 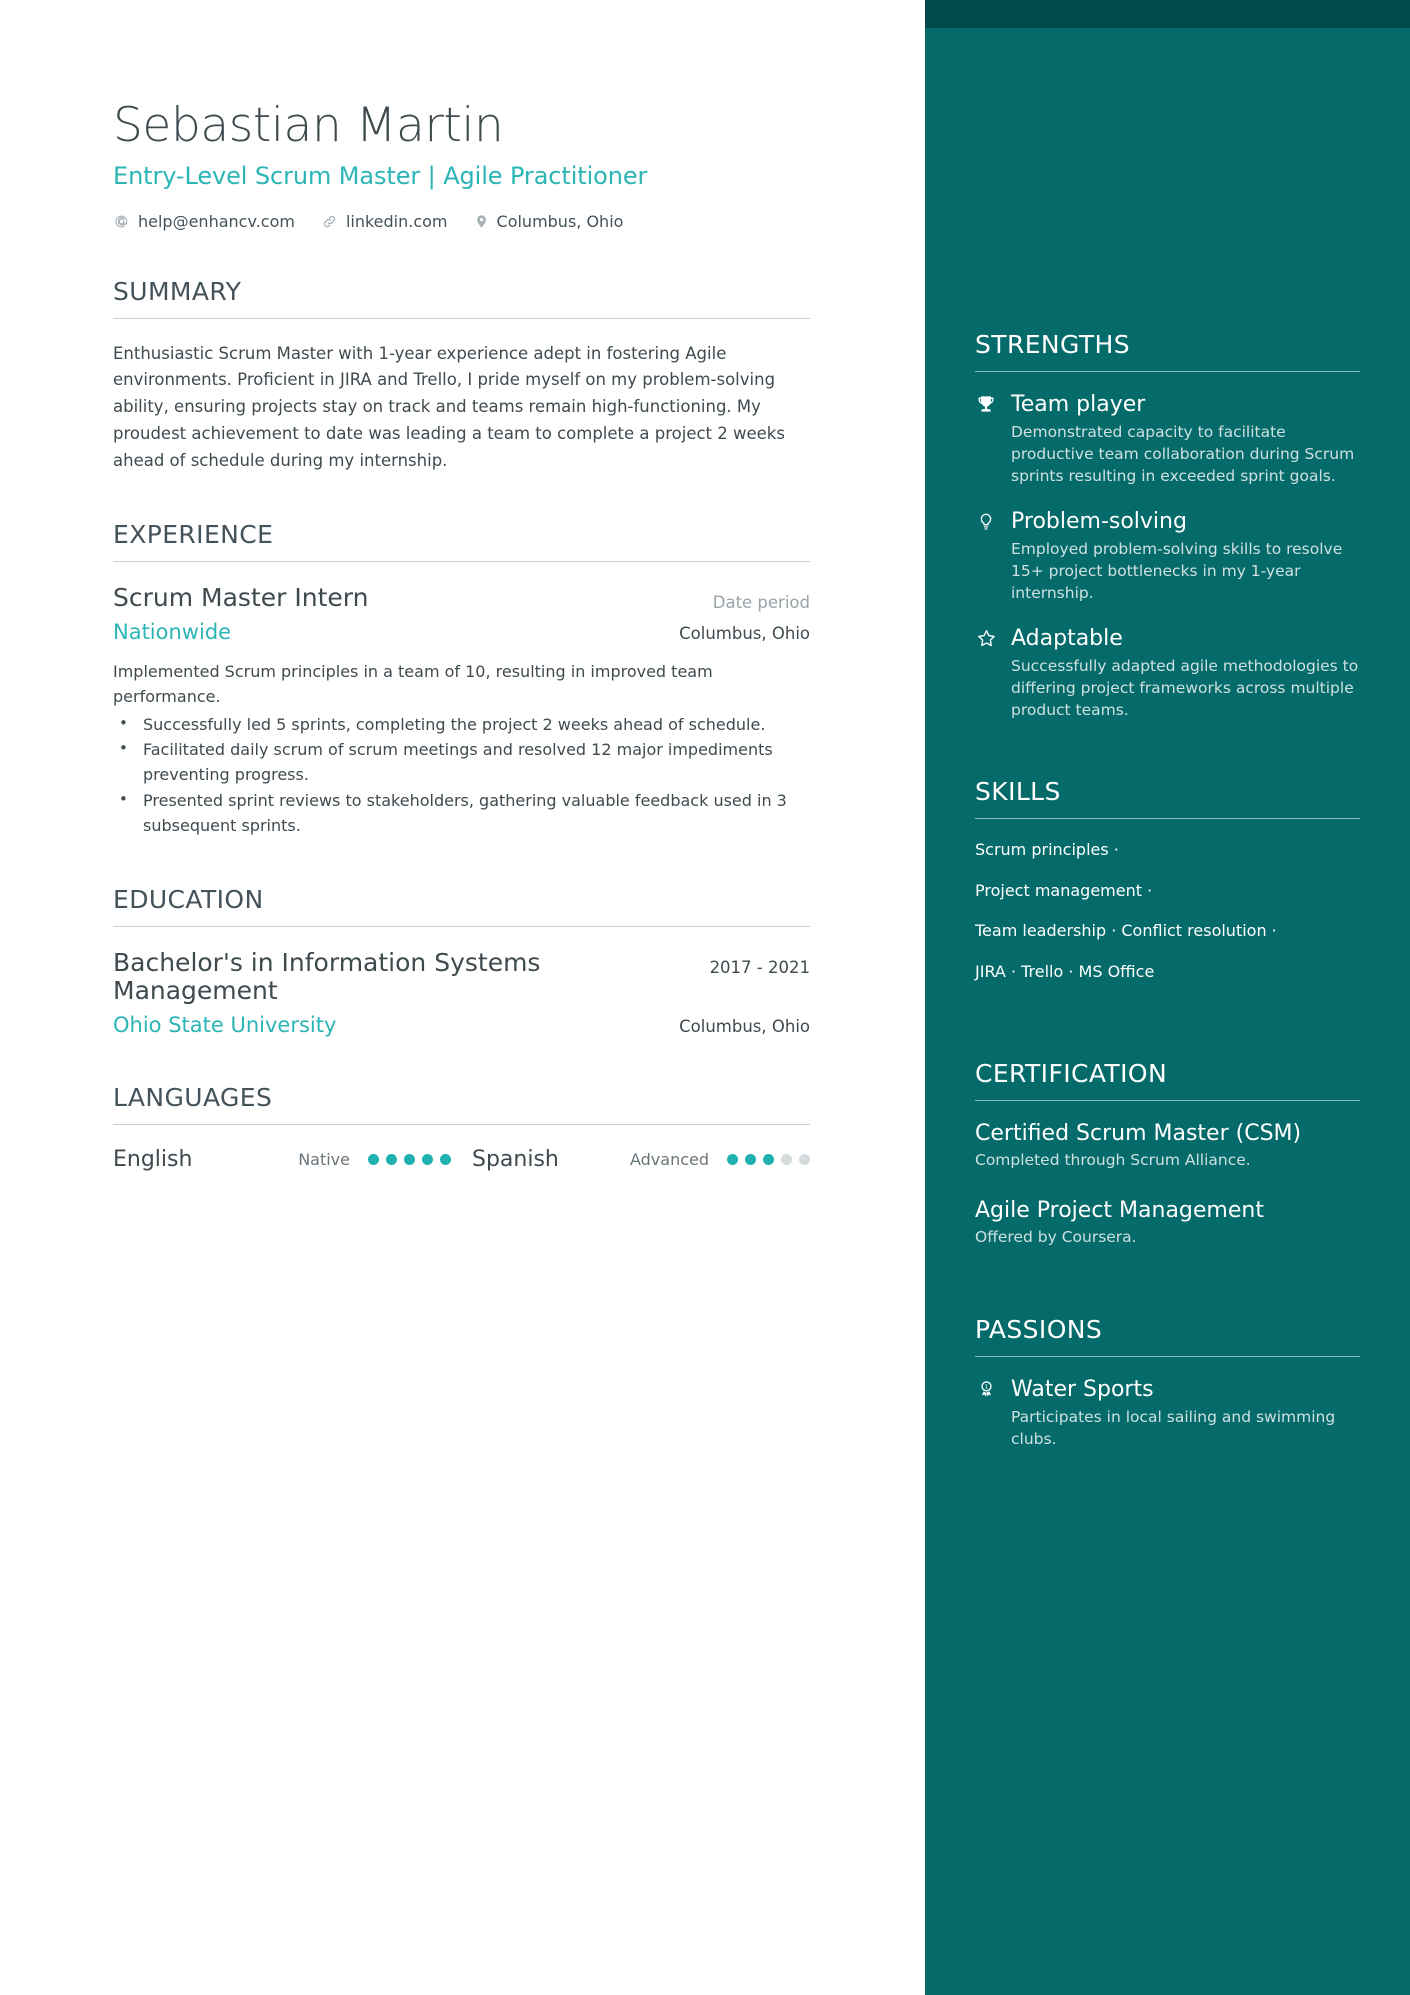 I want to click on contact-email: help@enhancv.com, so click(x=204, y=221).